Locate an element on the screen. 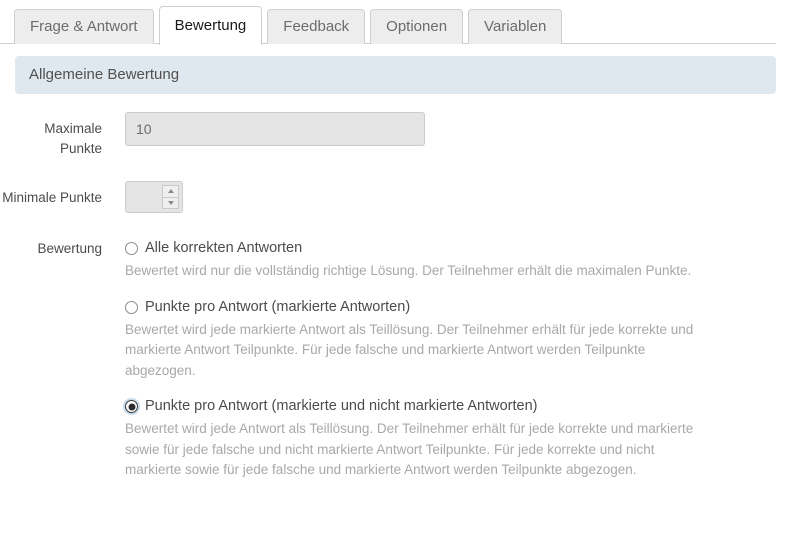 This screenshot has height=544, width=788. radio-row: Alle korrekten Antworten is located at coordinates (456, 248).